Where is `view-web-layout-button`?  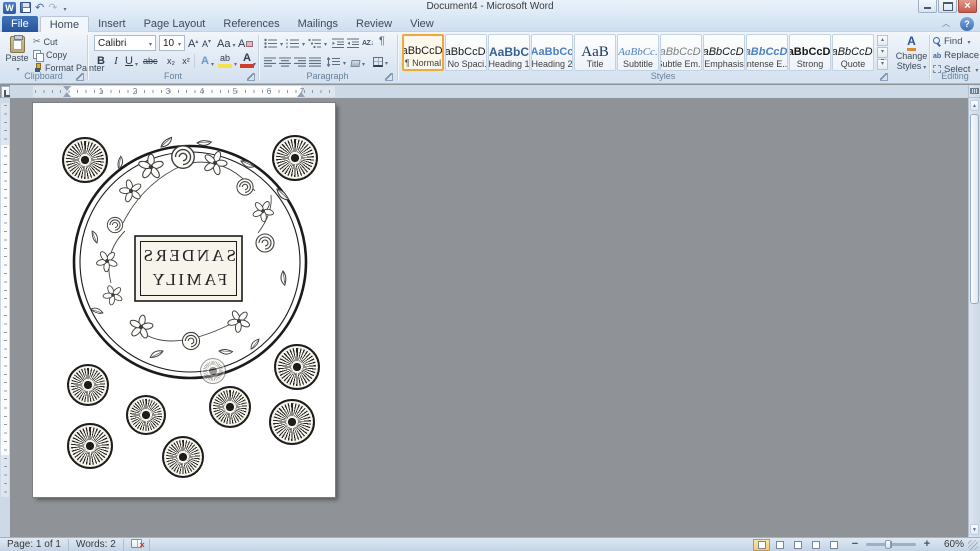 view-web-layout-button is located at coordinates (797, 545).